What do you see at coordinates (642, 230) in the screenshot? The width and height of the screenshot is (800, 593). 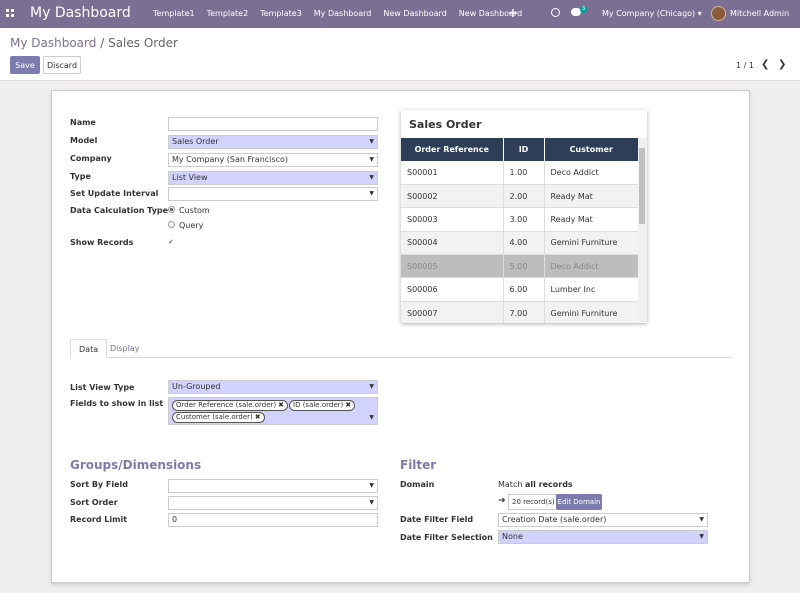 I see `preview-scrollbar` at bounding box center [642, 230].